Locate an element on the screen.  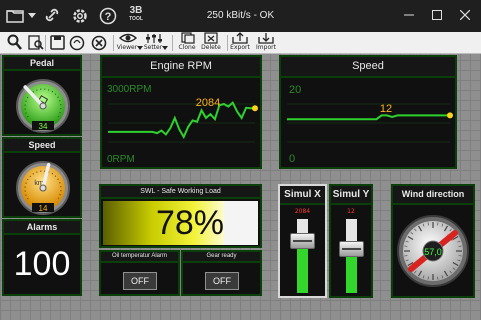
engine-rpm-title: Engine RPM is located at coordinates (181, 67).